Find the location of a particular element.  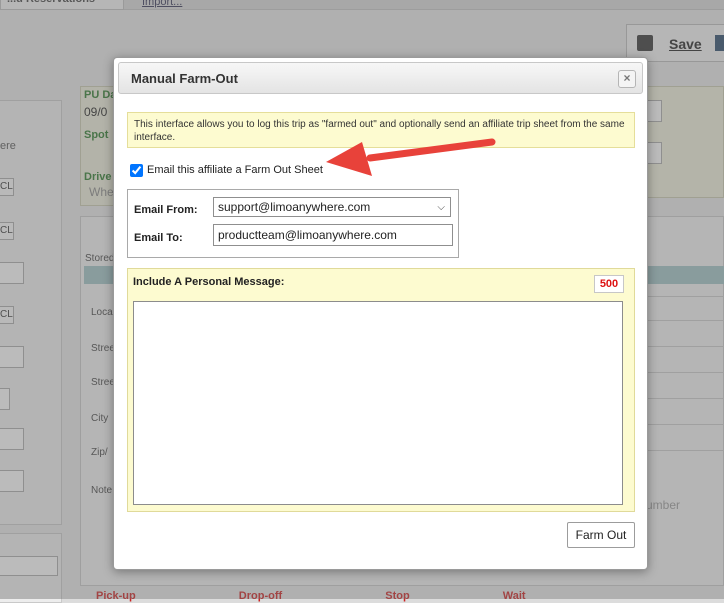

email-from-value: support@limoanywhere.com is located at coordinates (294, 207).